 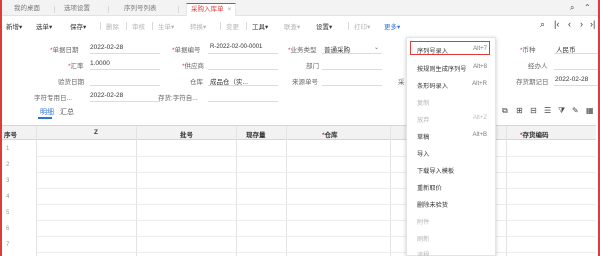 I want to click on delete-row-icon: ⊟, so click(x=533, y=110).